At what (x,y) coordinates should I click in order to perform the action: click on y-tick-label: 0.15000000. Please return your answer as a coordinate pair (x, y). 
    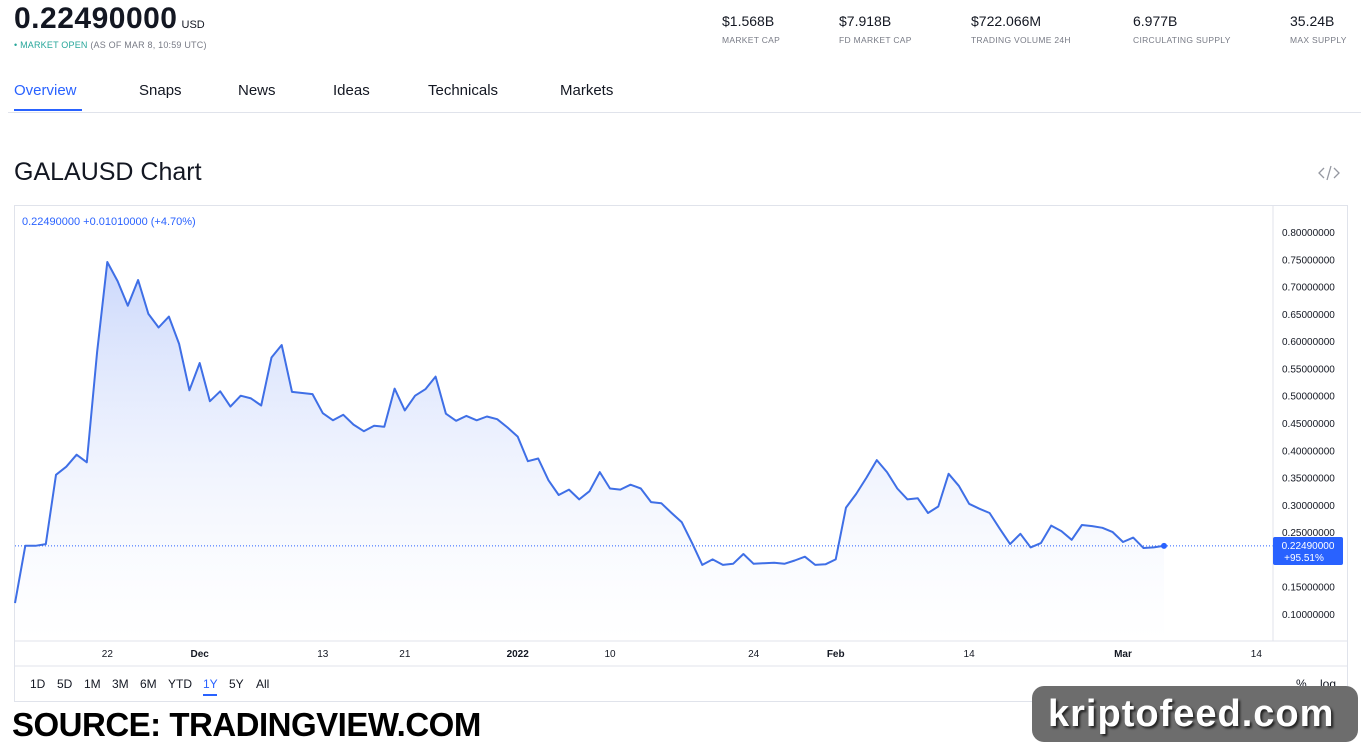
    Looking at the image, I should click on (1308, 588).